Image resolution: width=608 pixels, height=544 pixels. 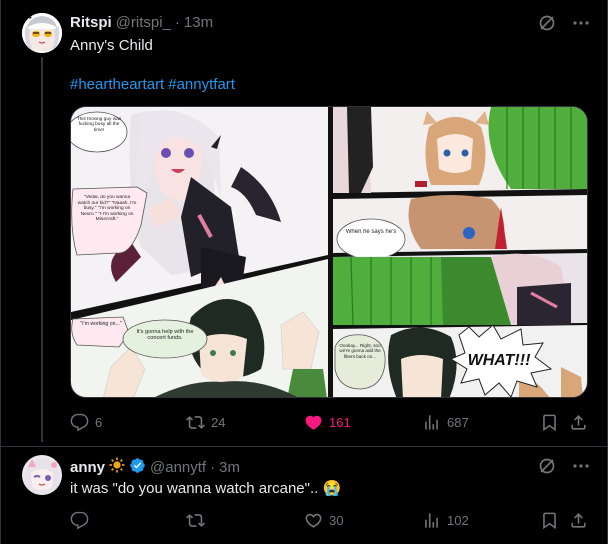 I want to click on like-button: 161, so click(x=327, y=422).